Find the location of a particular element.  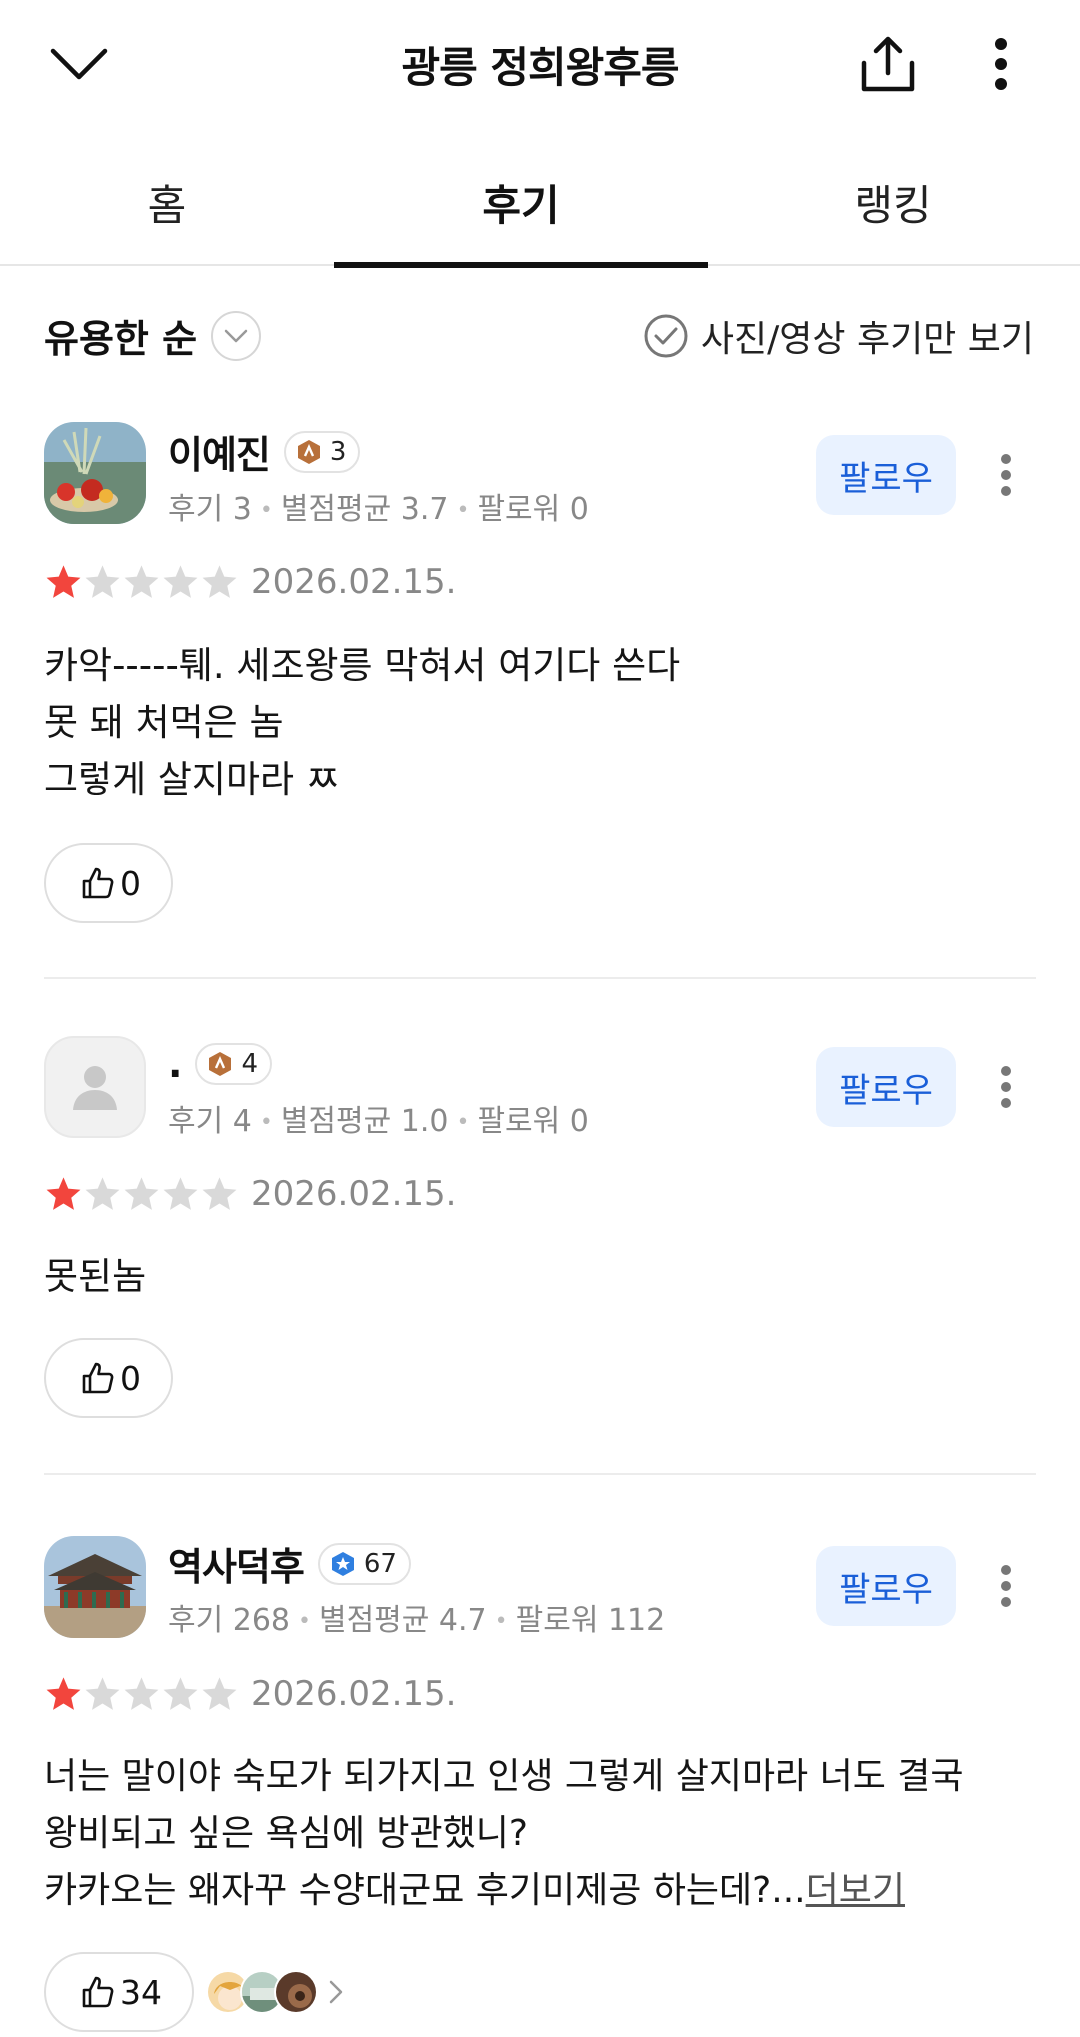

level-badge: 3 is located at coordinates (322, 451).